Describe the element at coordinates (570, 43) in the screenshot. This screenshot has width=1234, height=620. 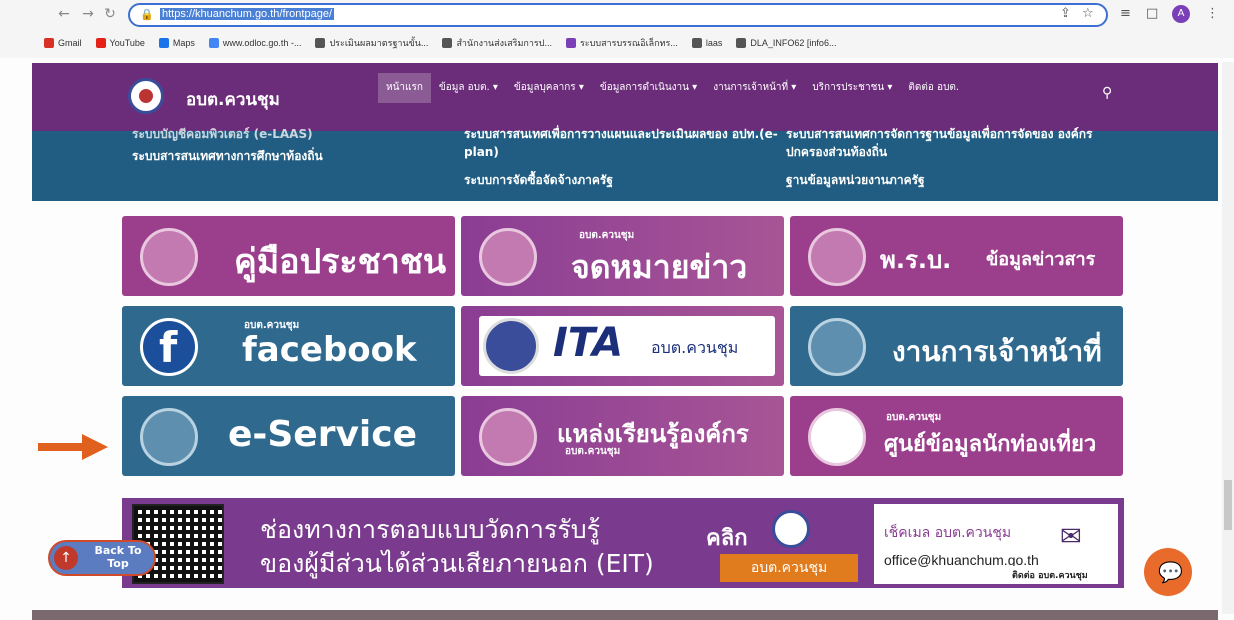
I see `saraban-icon` at that location.